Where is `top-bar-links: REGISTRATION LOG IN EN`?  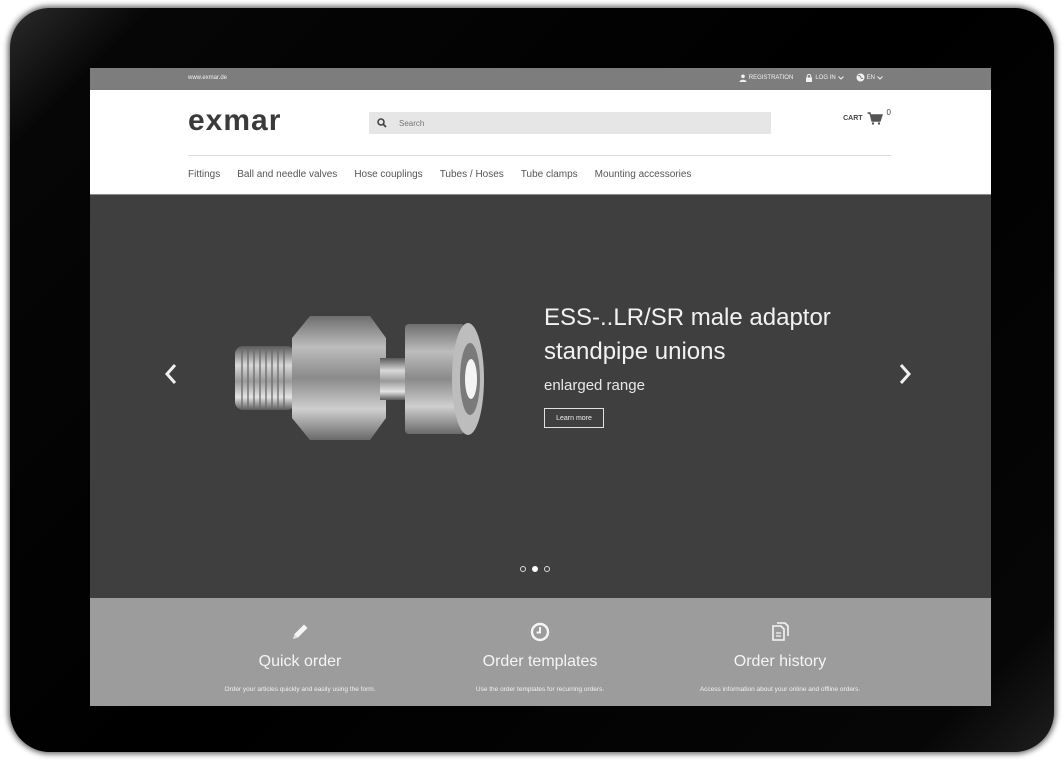
top-bar-links: REGISTRATION LOG IN EN is located at coordinates (811, 77).